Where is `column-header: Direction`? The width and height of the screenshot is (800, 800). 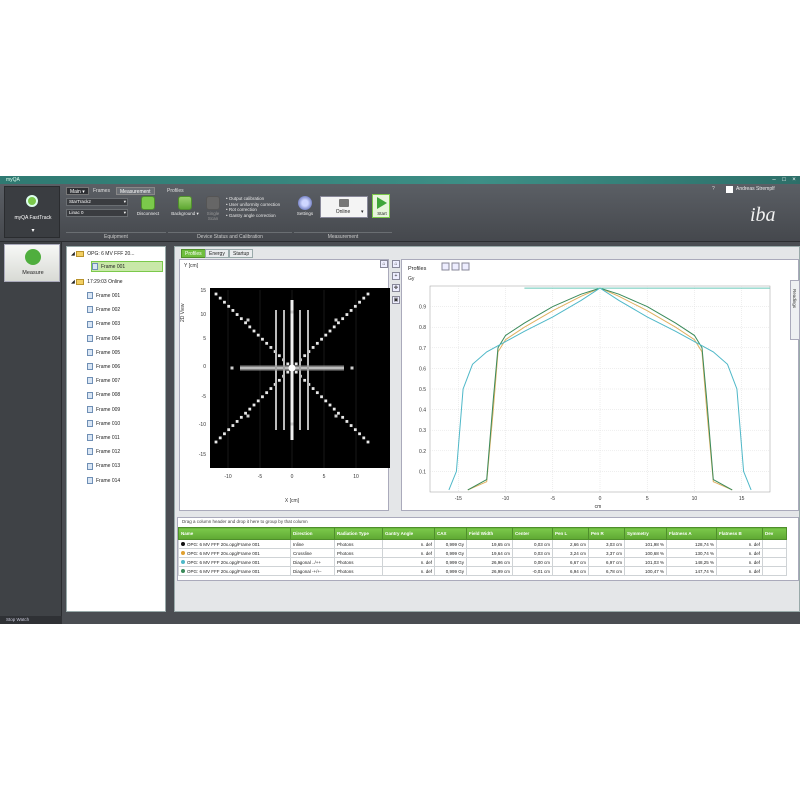
column-header: Direction is located at coordinates (312, 533).